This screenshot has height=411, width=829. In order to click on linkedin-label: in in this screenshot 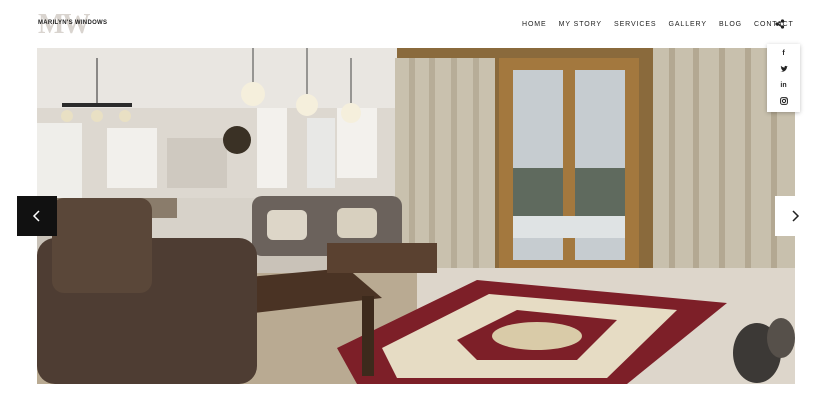, I will do `click(783, 85)`.